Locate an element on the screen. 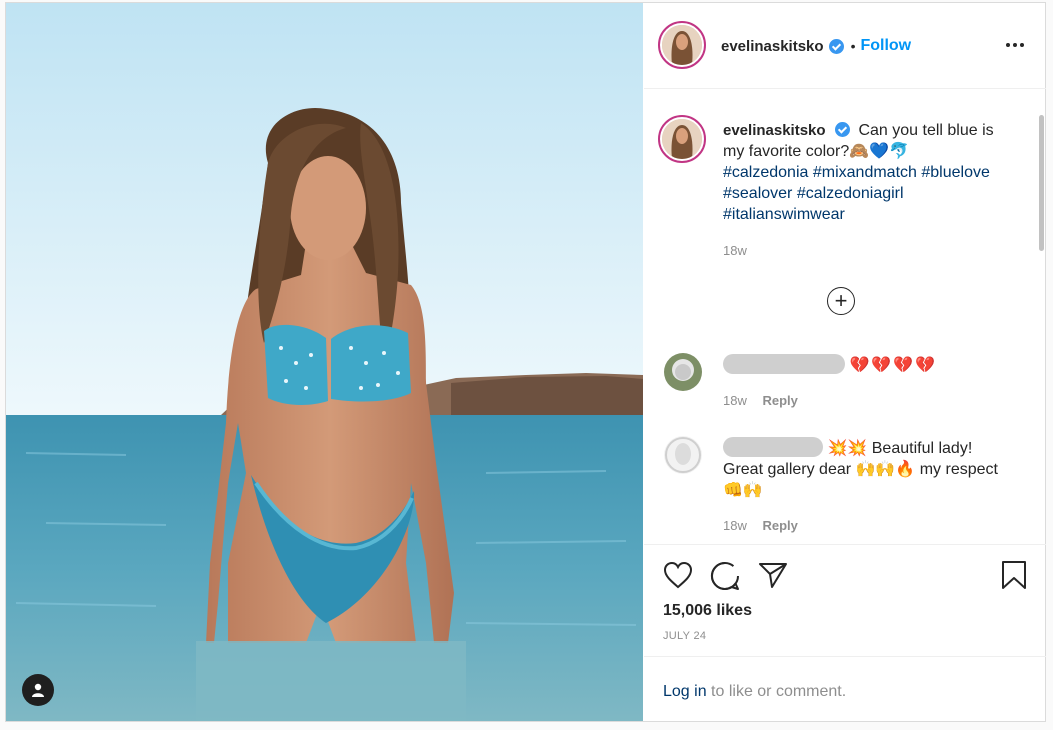  post-header: evelinaskitsko • Follow is located at coordinates (845, 46).